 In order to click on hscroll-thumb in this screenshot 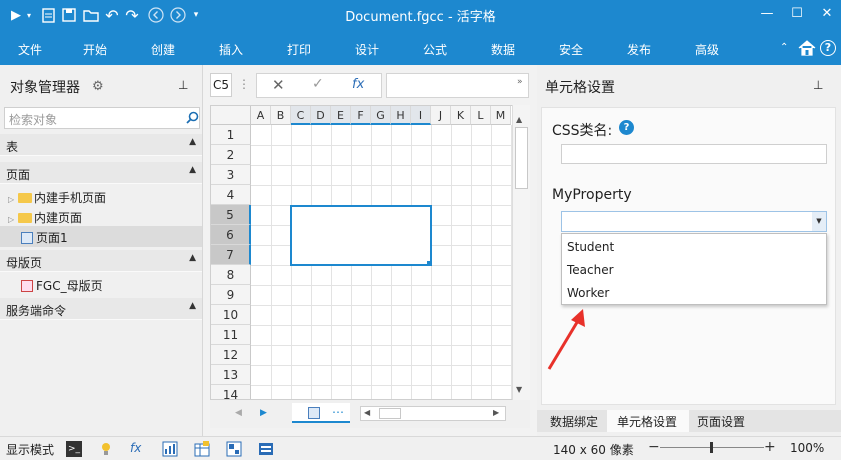, I will do `click(390, 413)`.